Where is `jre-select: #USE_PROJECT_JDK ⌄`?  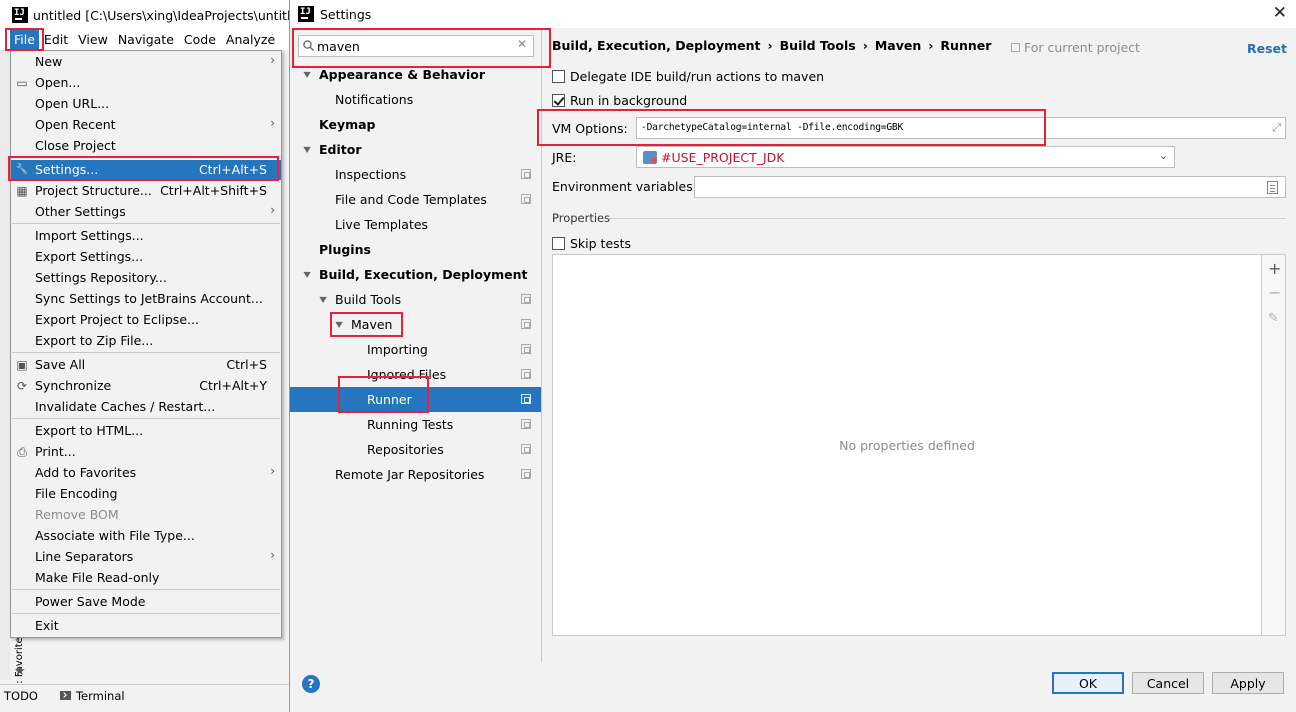 jre-select: #USE_PROJECT_JDK ⌄ is located at coordinates (905, 157).